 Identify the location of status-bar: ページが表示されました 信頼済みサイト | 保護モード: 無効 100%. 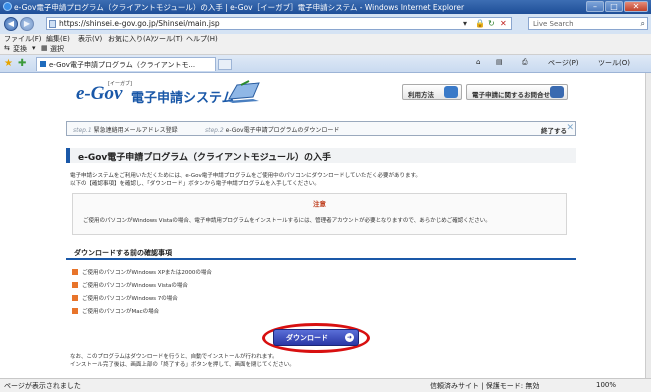
(325, 385).